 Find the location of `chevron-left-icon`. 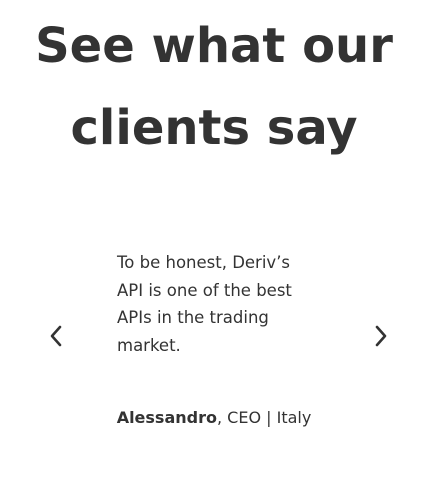

chevron-left-icon is located at coordinates (56, 336).